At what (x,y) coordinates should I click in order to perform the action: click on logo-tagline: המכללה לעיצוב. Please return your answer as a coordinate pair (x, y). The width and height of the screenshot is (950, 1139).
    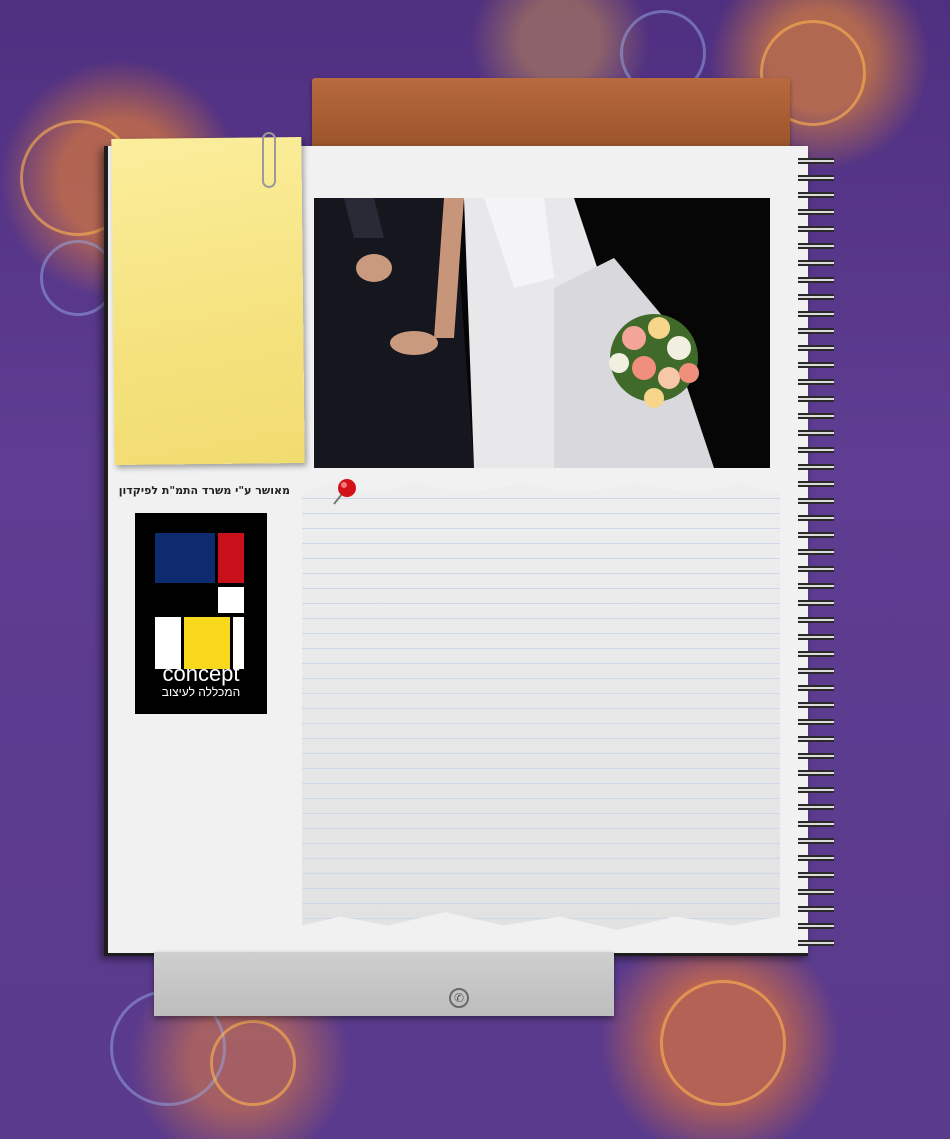
    Looking at the image, I should click on (201, 692).